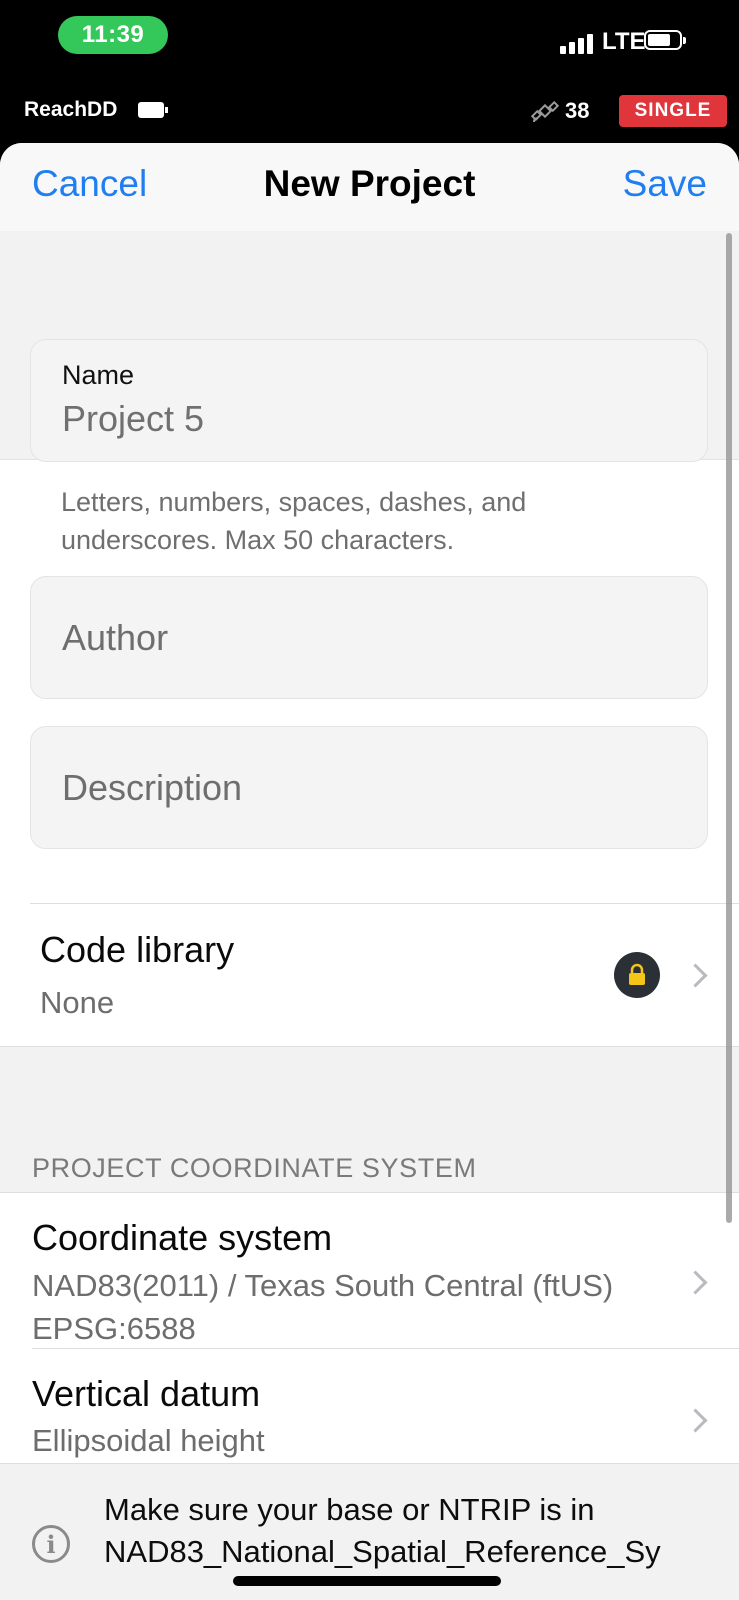 Image resolution: width=739 pixels, height=1600 pixels. What do you see at coordinates (146, 1393) in the screenshot?
I see `vertical-datum-label: Vertical datum` at bounding box center [146, 1393].